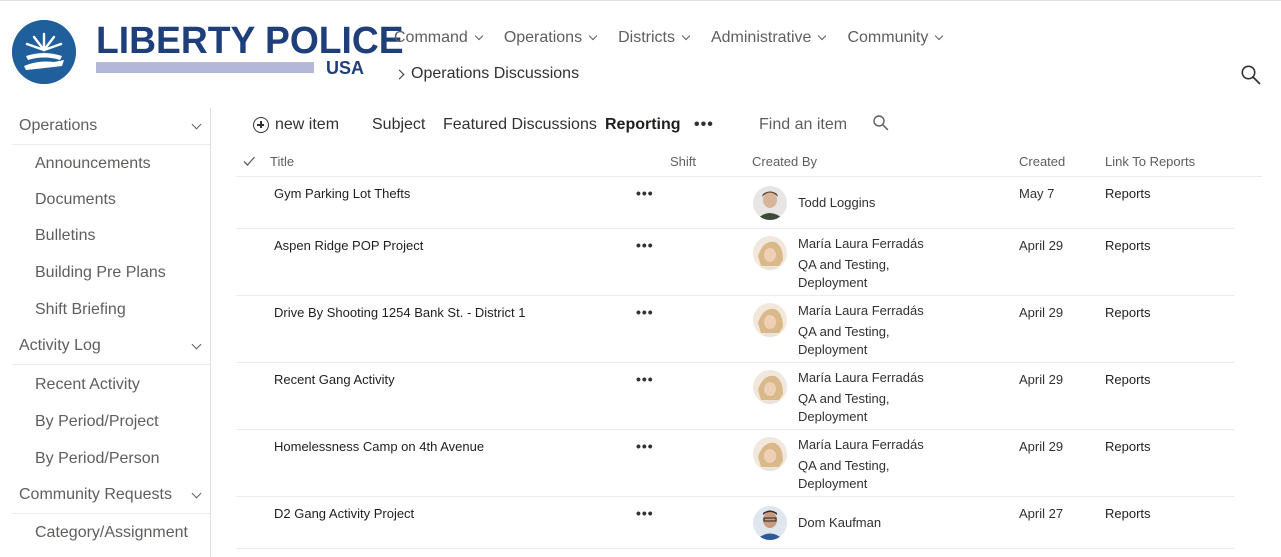  I want to click on leftnav-item-bulletins: Bulletins, so click(65, 236).